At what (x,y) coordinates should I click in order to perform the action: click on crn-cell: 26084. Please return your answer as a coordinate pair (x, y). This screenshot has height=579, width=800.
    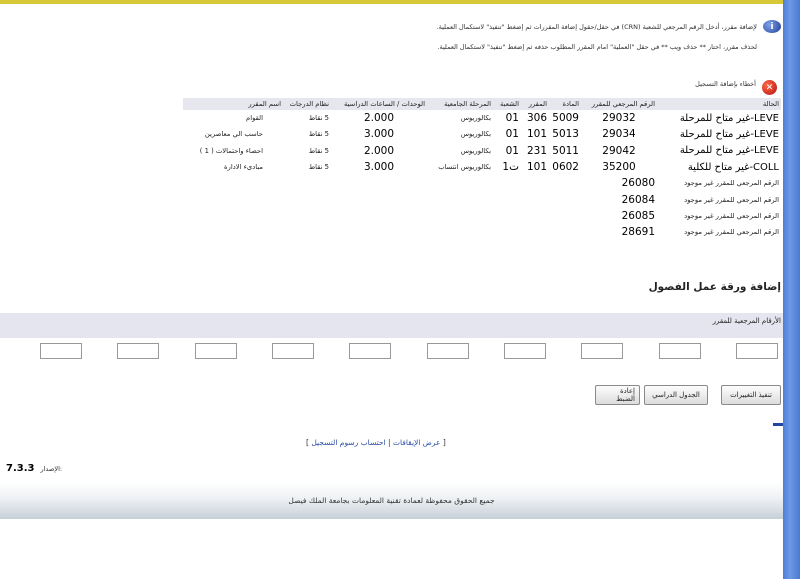
    Looking at the image, I should click on (638, 199).